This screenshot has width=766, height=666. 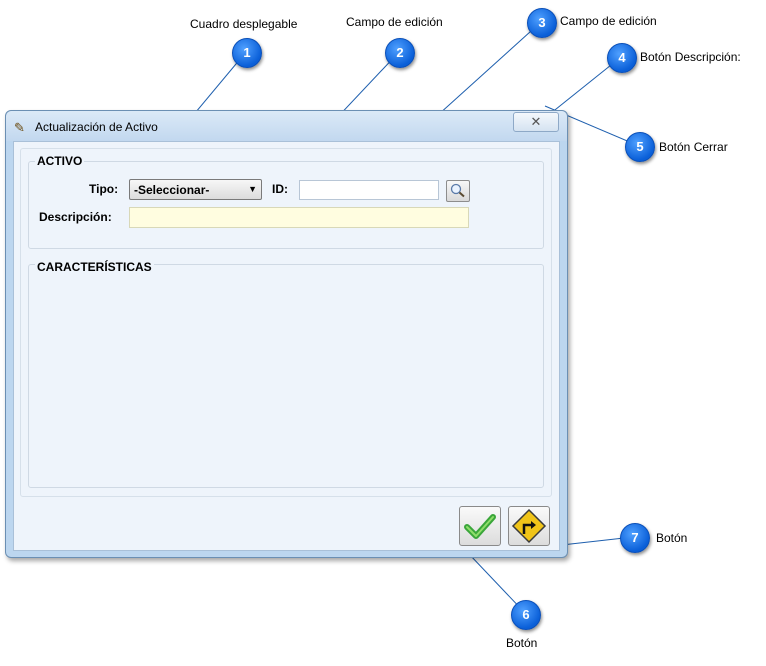 What do you see at coordinates (96, 127) in the screenshot?
I see `window-title: Actualización de Activo` at bounding box center [96, 127].